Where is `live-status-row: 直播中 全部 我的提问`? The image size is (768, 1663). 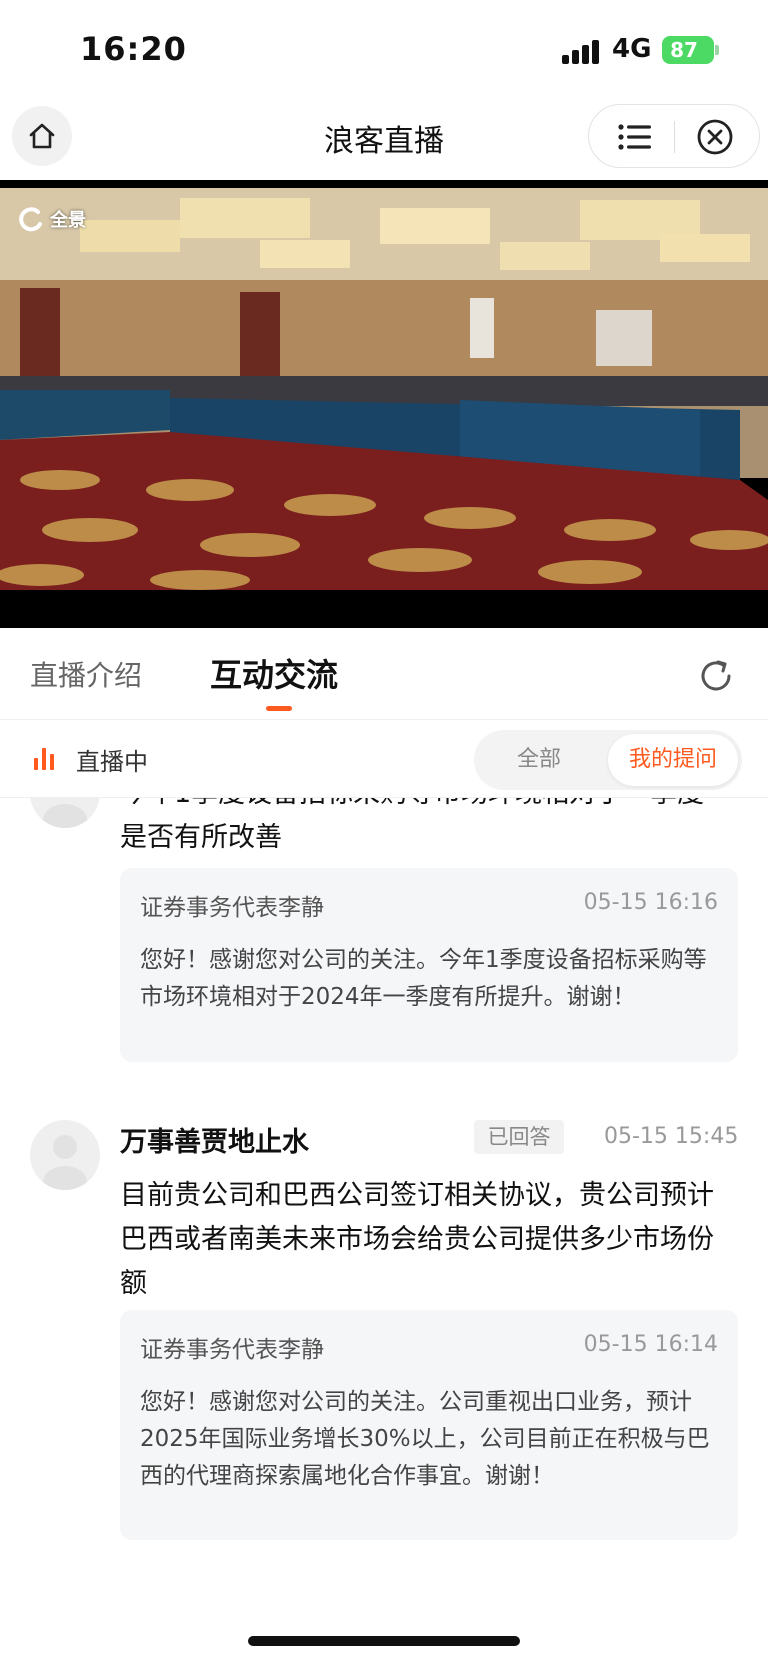
live-status-row: 直播中 全部 我的提问 is located at coordinates (384, 759).